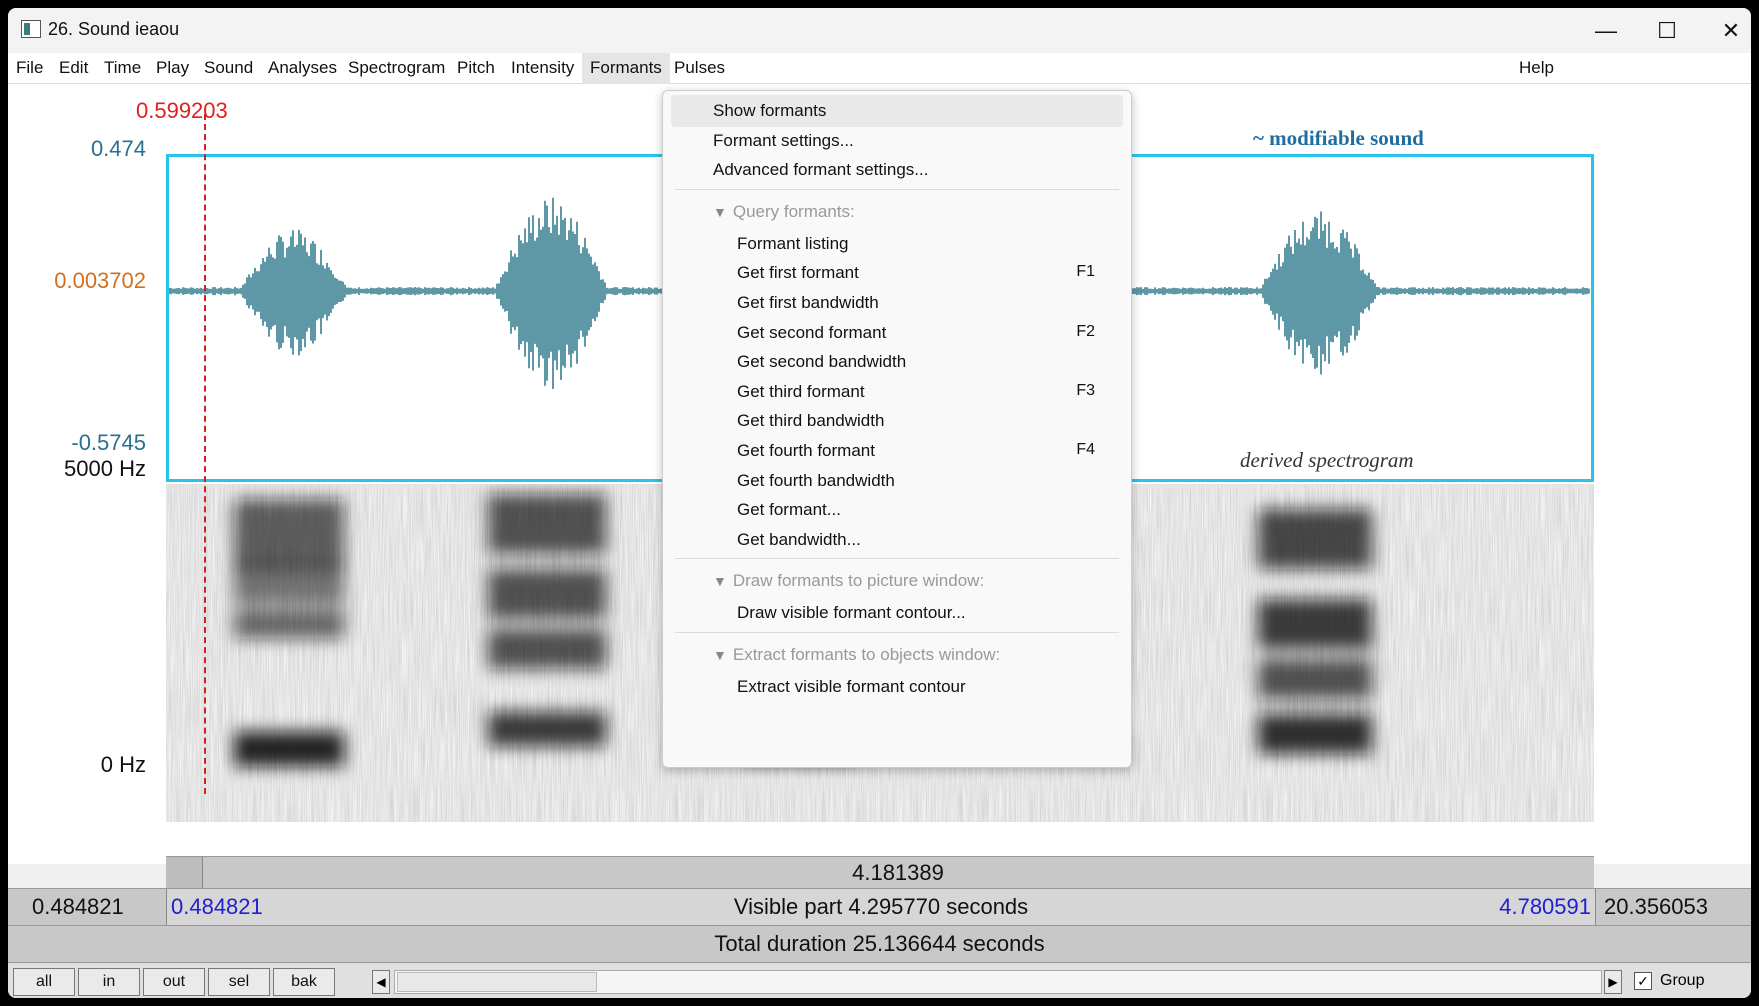  What do you see at coordinates (476, 68) in the screenshot?
I see `menu-pitch: Pitch` at bounding box center [476, 68].